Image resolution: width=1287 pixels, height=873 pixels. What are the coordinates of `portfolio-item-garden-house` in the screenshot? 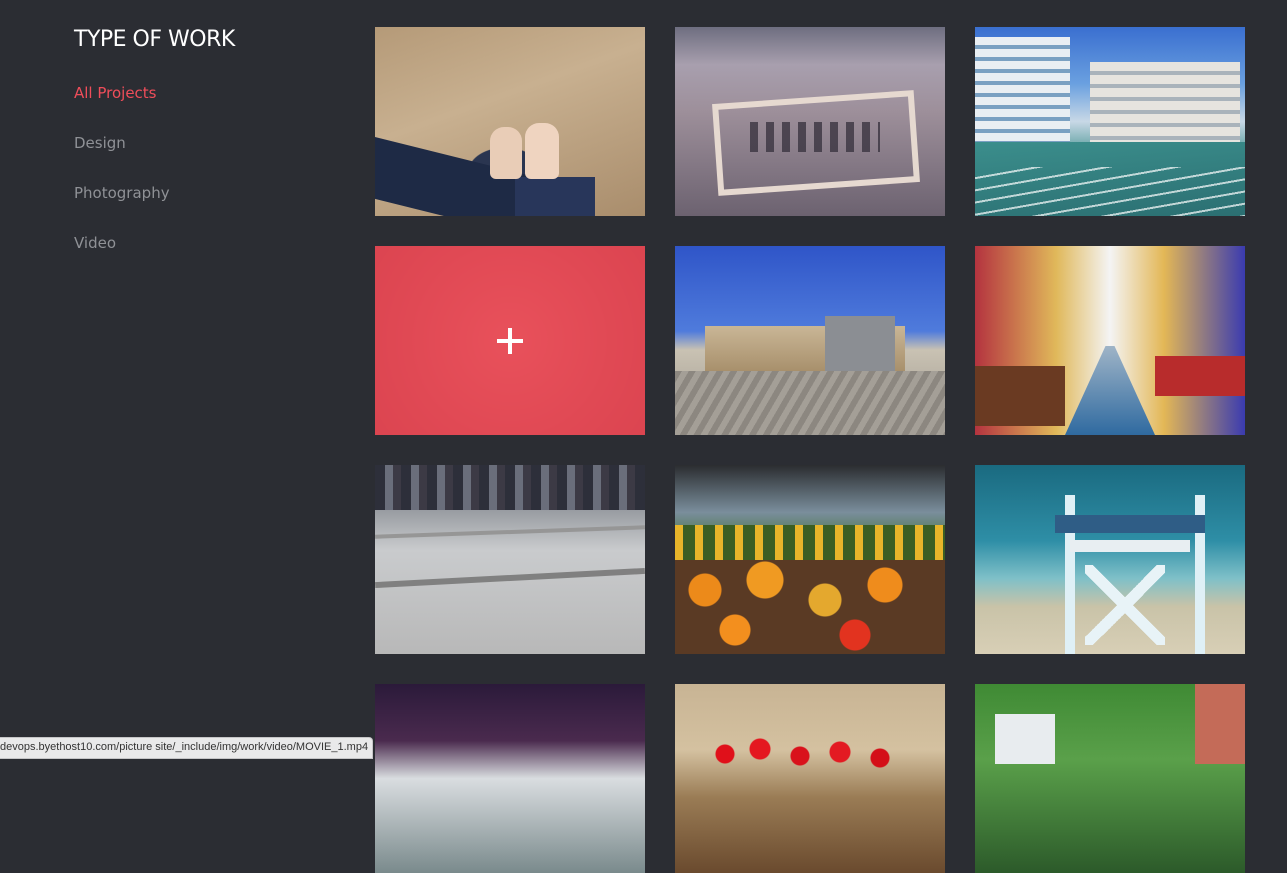 It's located at (1110, 778).